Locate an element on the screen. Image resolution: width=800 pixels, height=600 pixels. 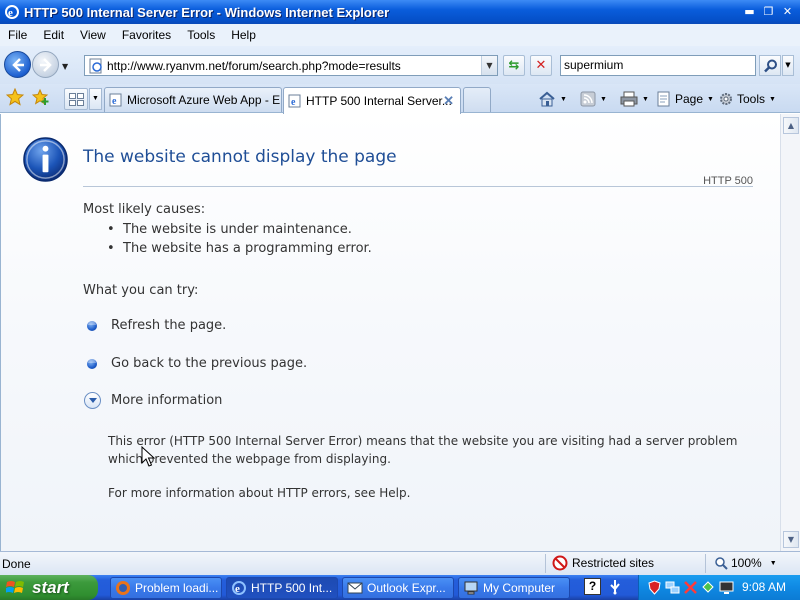
ie-page-icon: e is located at coordinates (115, 100).